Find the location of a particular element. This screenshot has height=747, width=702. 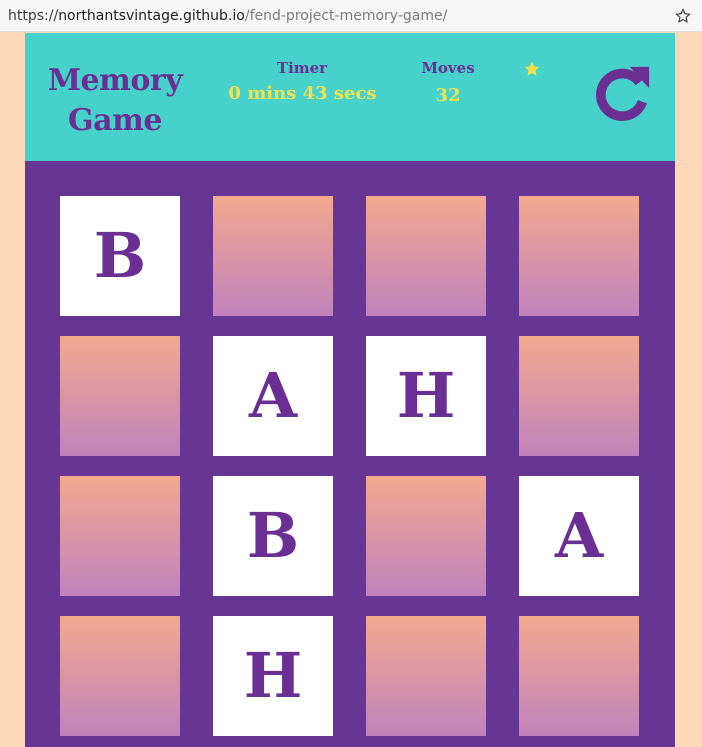

url-scheme: https:// is located at coordinates (33, 15).